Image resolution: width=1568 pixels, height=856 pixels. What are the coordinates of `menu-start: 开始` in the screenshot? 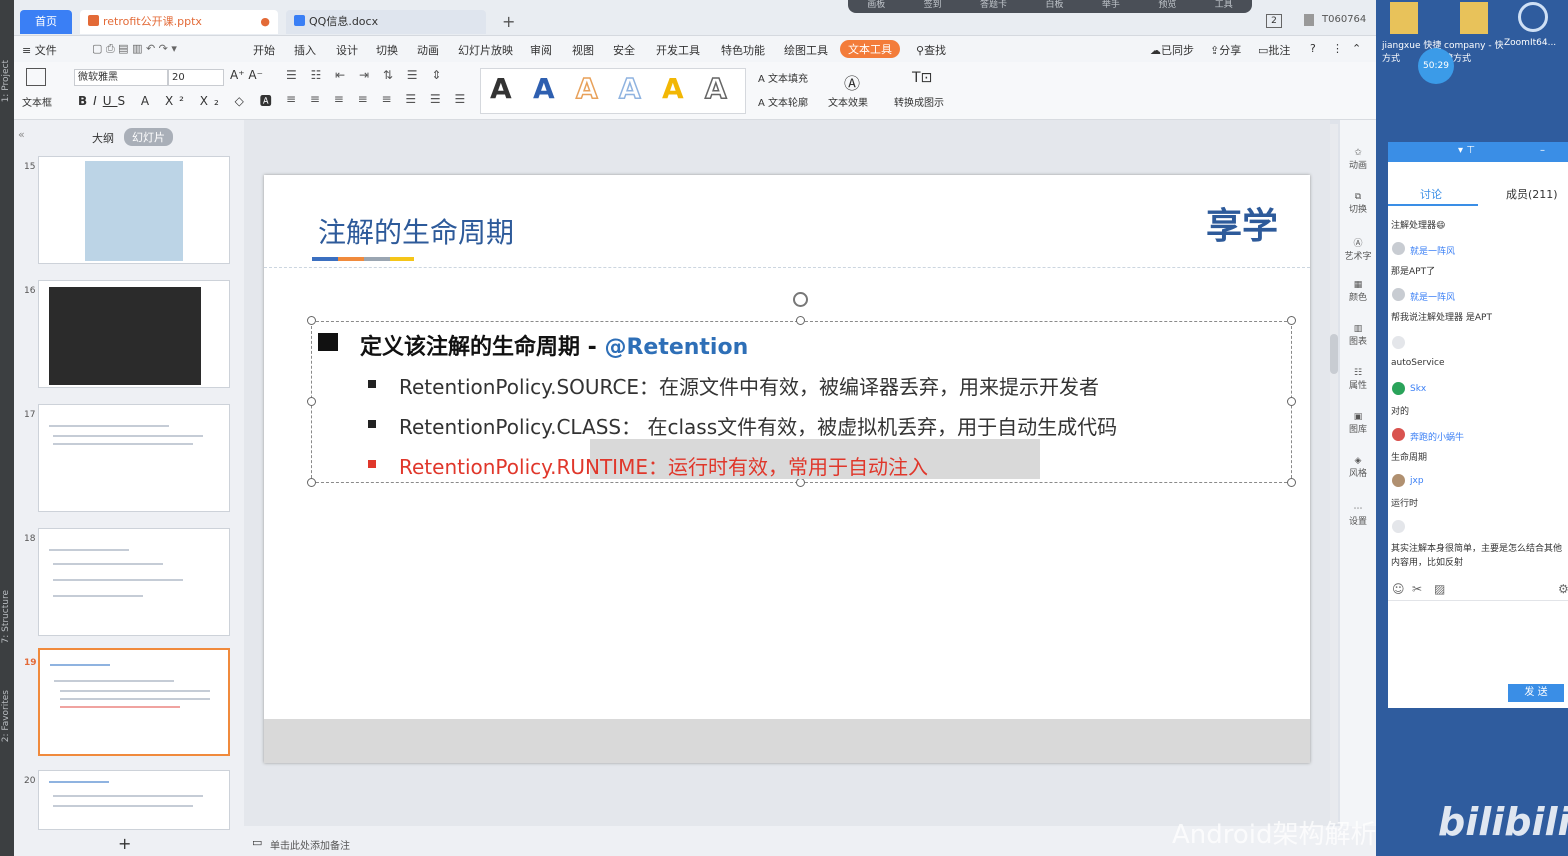 It's located at (264, 50).